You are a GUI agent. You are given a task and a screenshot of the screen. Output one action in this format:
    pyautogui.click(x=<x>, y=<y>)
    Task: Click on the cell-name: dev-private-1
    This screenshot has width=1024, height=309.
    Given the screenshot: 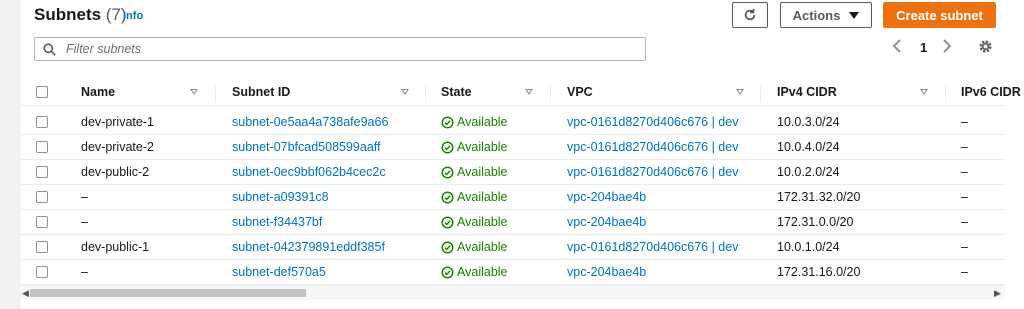 What is the action you would take?
    pyautogui.click(x=117, y=122)
    